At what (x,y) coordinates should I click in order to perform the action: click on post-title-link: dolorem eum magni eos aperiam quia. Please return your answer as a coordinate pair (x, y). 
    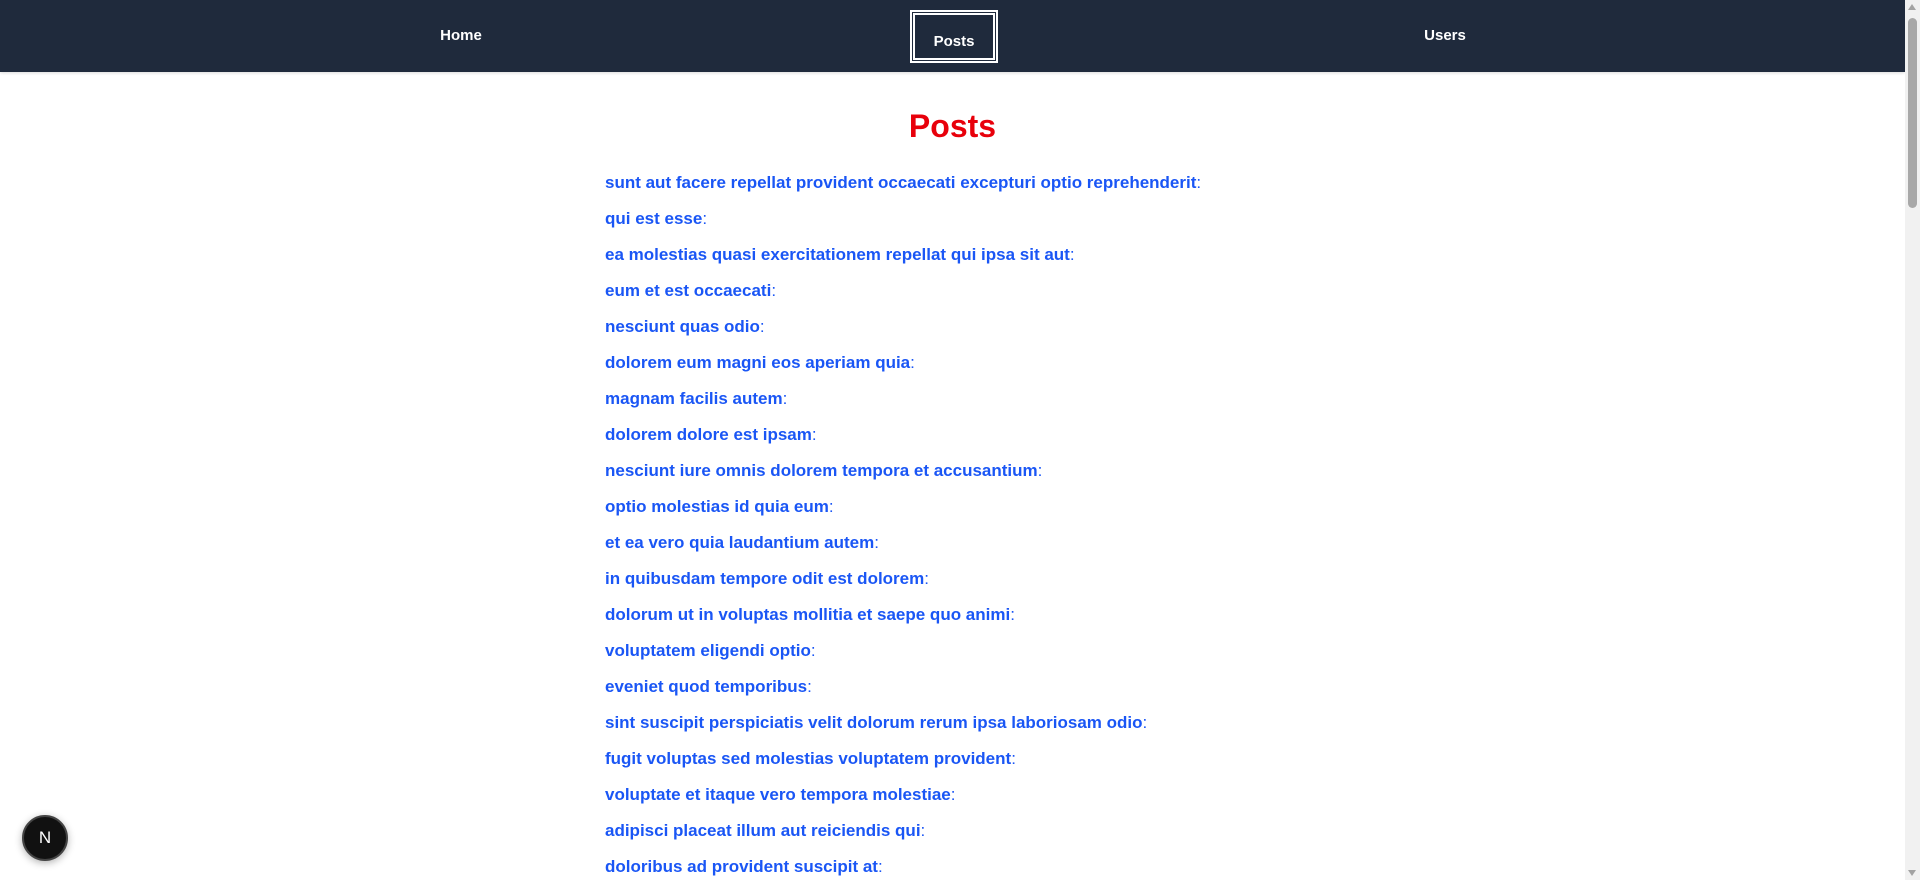
    Looking at the image, I should click on (757, 362).